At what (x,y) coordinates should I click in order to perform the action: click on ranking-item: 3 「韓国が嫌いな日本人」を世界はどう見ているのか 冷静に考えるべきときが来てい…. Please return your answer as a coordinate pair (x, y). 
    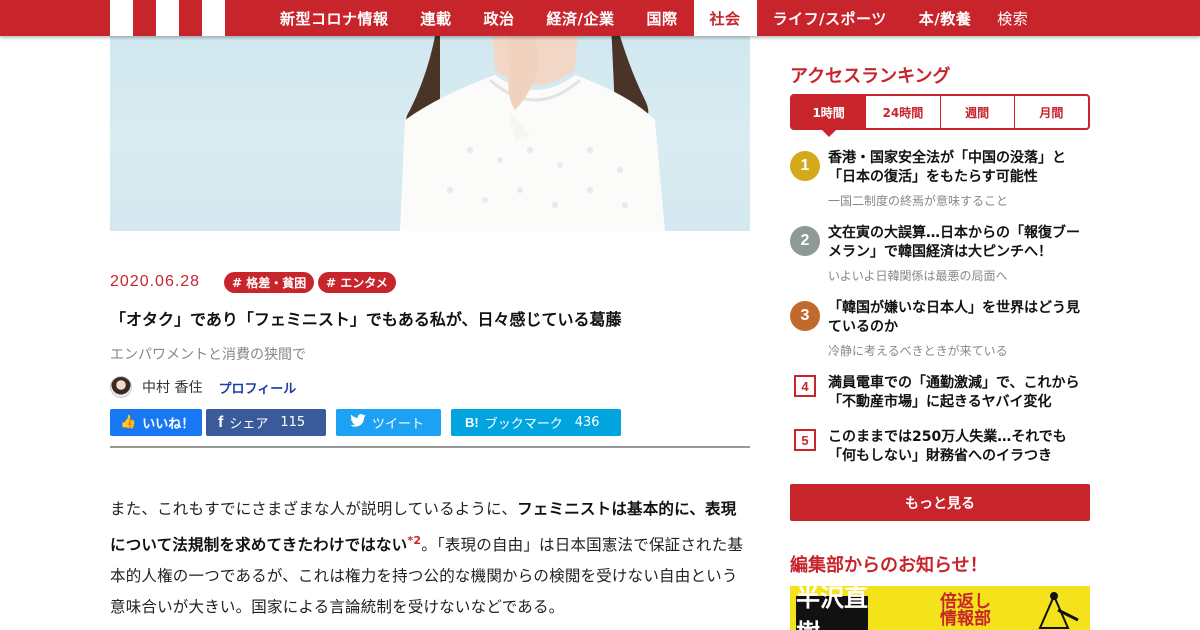
    Looking at the image, I should click on (940, 330).